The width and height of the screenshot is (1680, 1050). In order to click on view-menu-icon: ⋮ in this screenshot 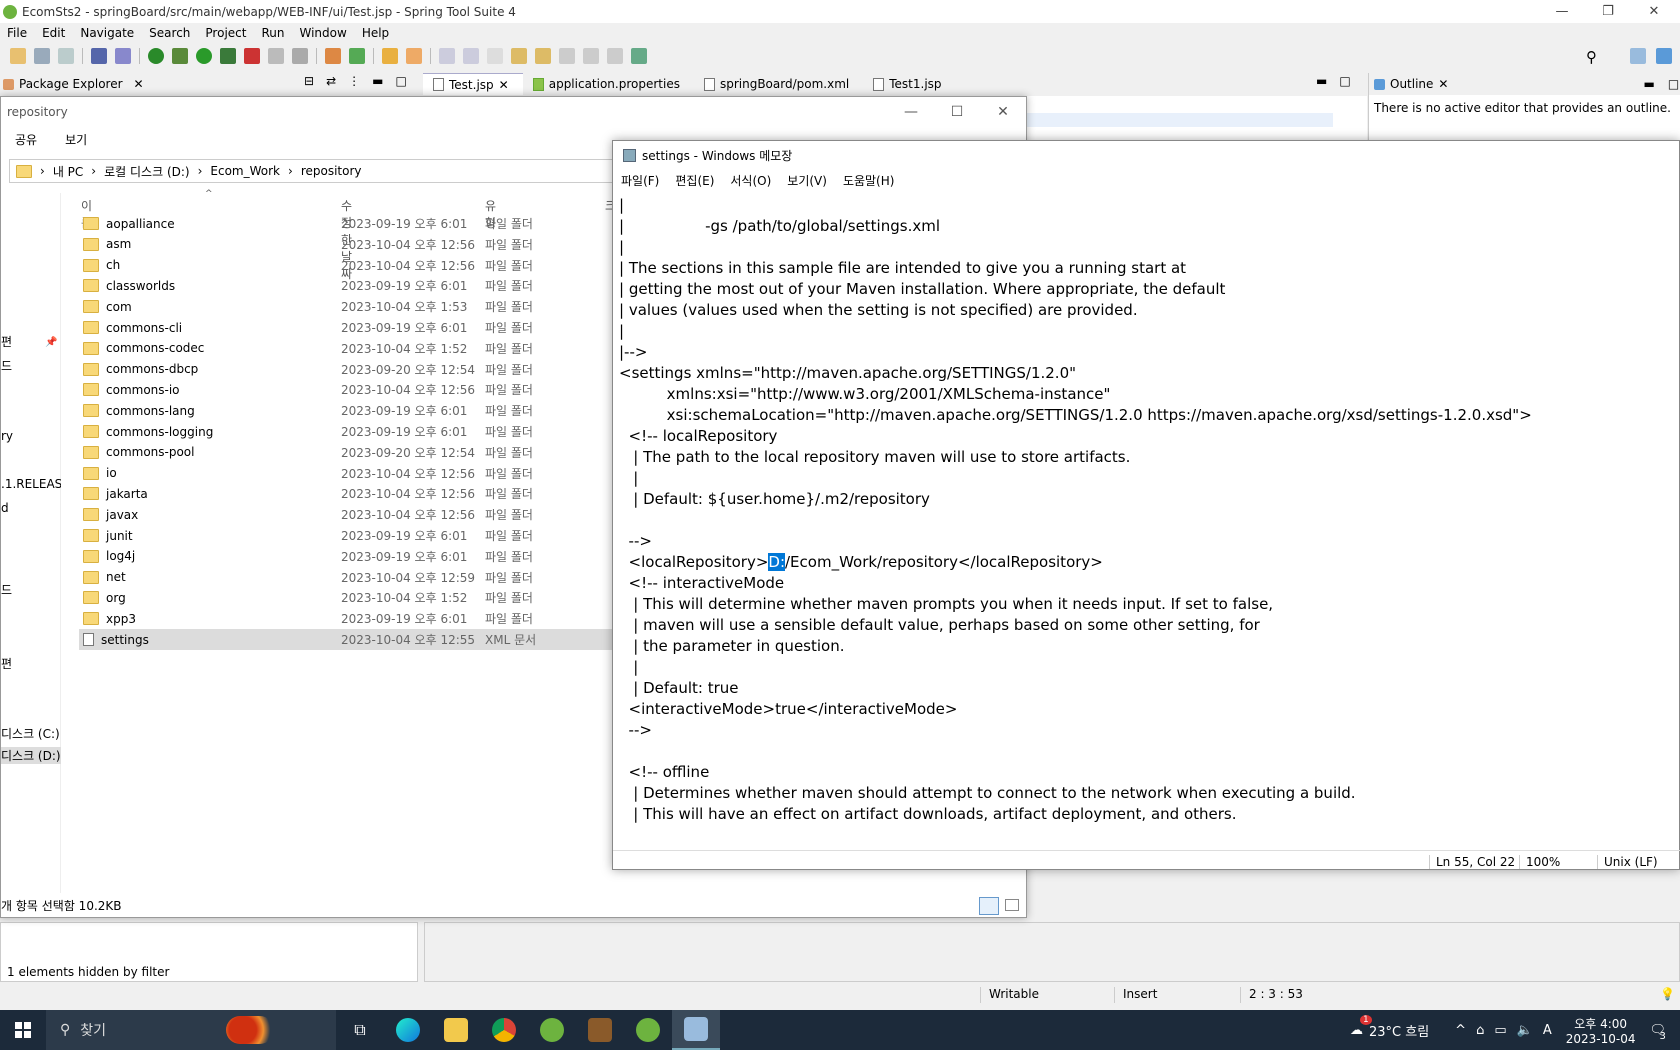, I will do `click(354, 81)`.